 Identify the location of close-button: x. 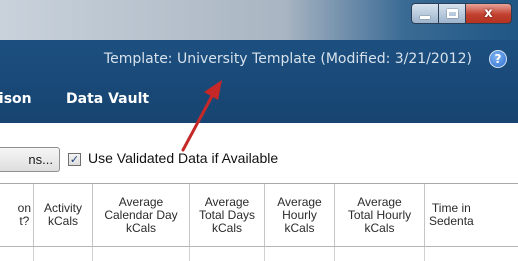
(488, 13).